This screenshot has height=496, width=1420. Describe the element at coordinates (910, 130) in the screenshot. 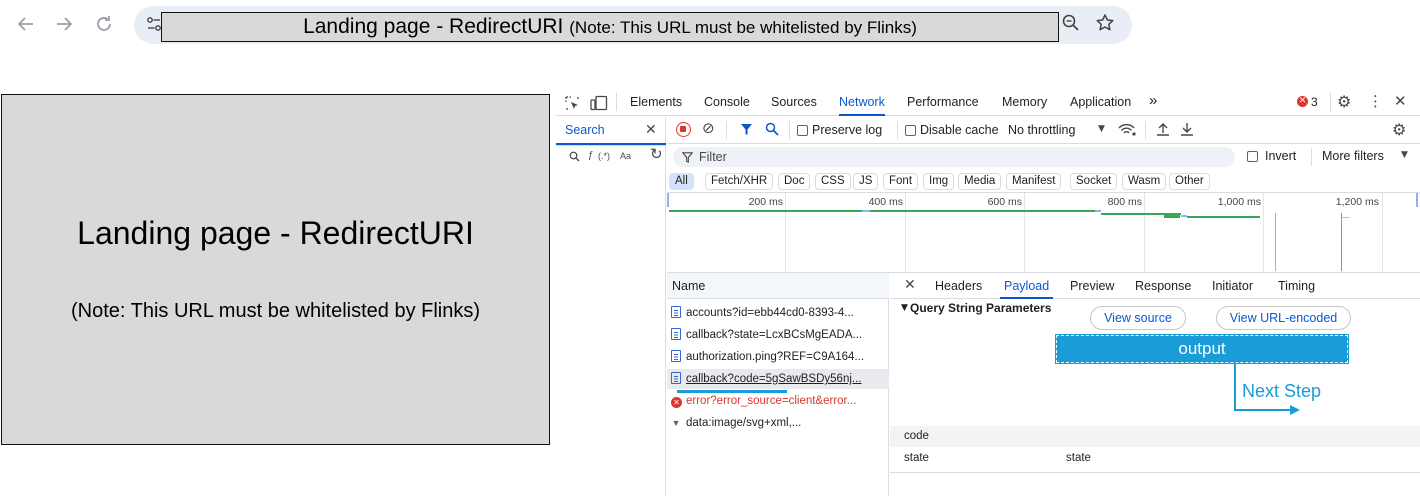

I see `disable-cache-checkbox` at that location.